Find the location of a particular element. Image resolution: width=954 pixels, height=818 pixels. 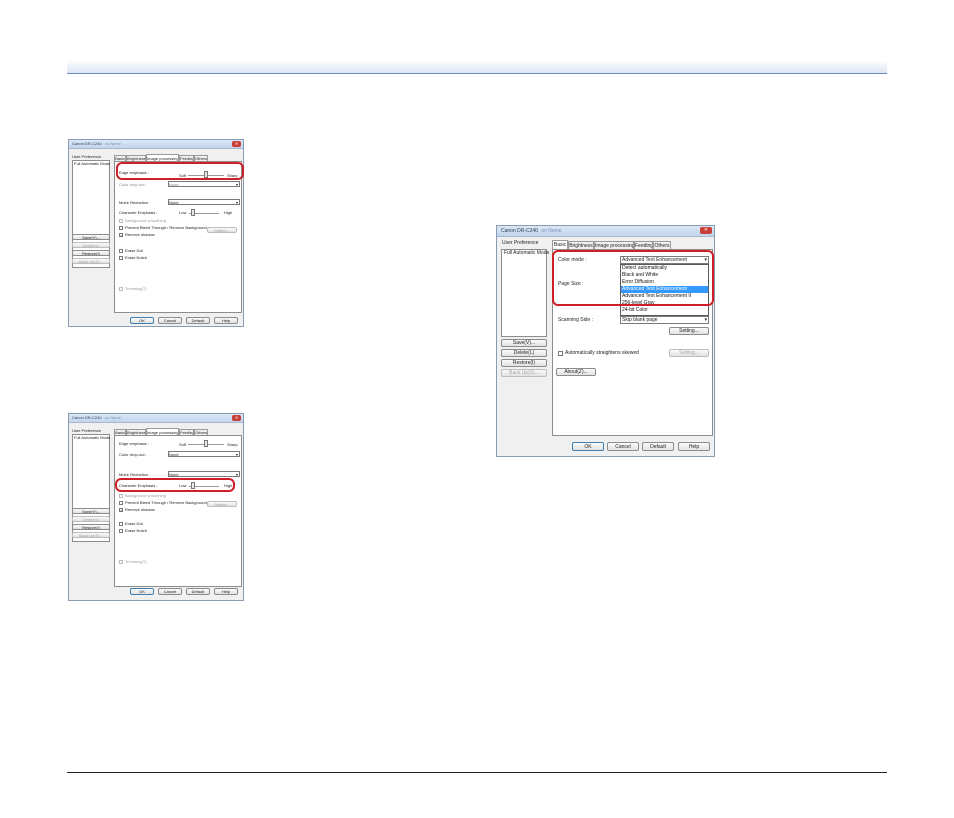

user-preference-list: Full Automatic Mode is located at coordinates (525, 293).